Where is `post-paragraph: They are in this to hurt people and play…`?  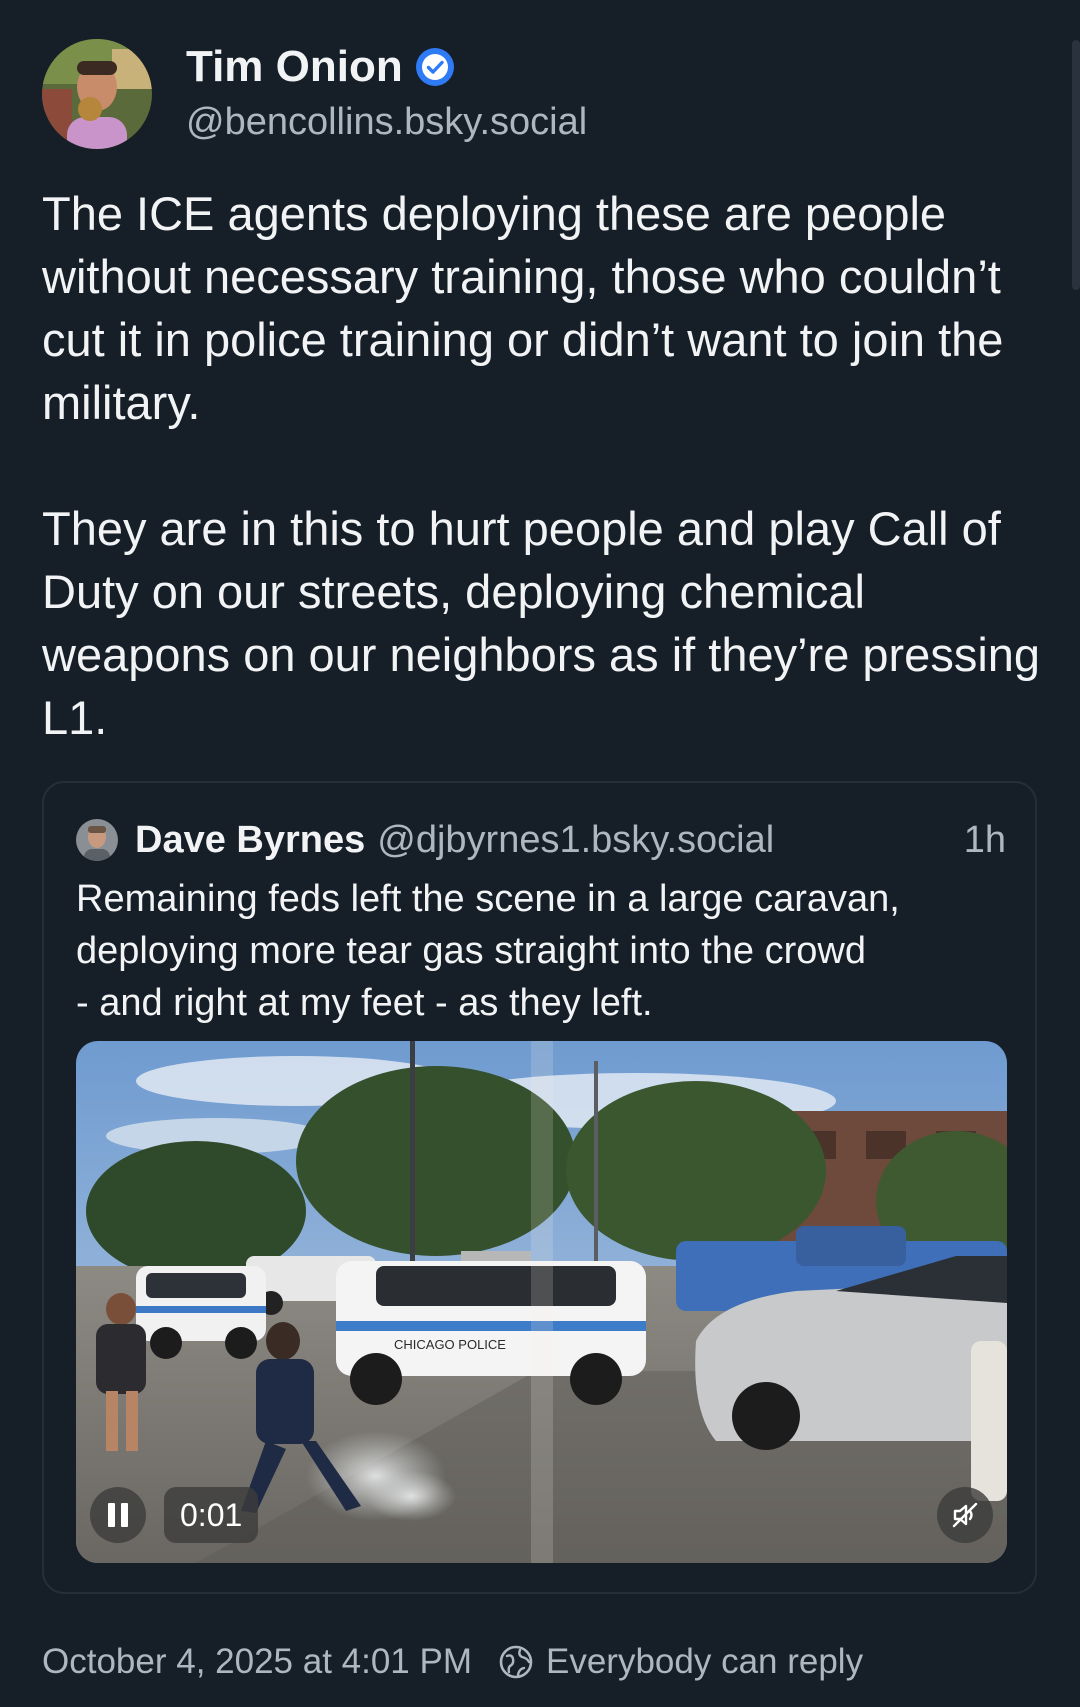
post-paragraph: They are in this to hurt people and play… is located at coordinates (541, 623).